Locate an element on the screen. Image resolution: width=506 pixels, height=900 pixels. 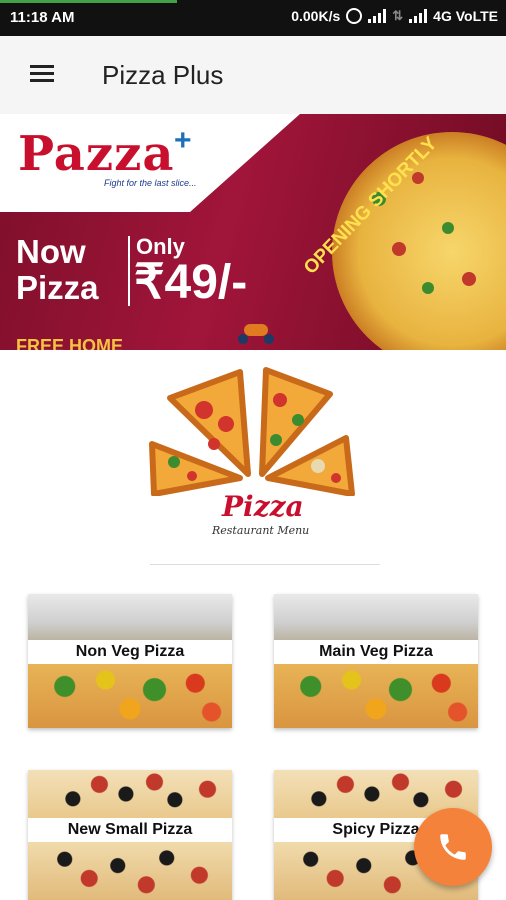
loading-progress-bar is located at coordinates (89, 1).